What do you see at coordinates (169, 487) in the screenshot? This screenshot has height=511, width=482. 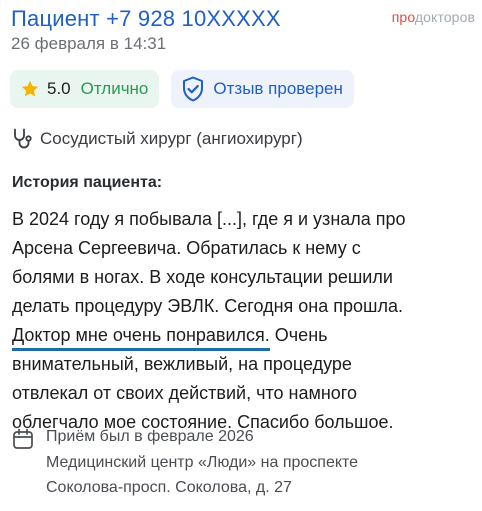 I see `clinic-address: Соколова-просп. Соколова, д. 27` at bounding box center [169, 487].